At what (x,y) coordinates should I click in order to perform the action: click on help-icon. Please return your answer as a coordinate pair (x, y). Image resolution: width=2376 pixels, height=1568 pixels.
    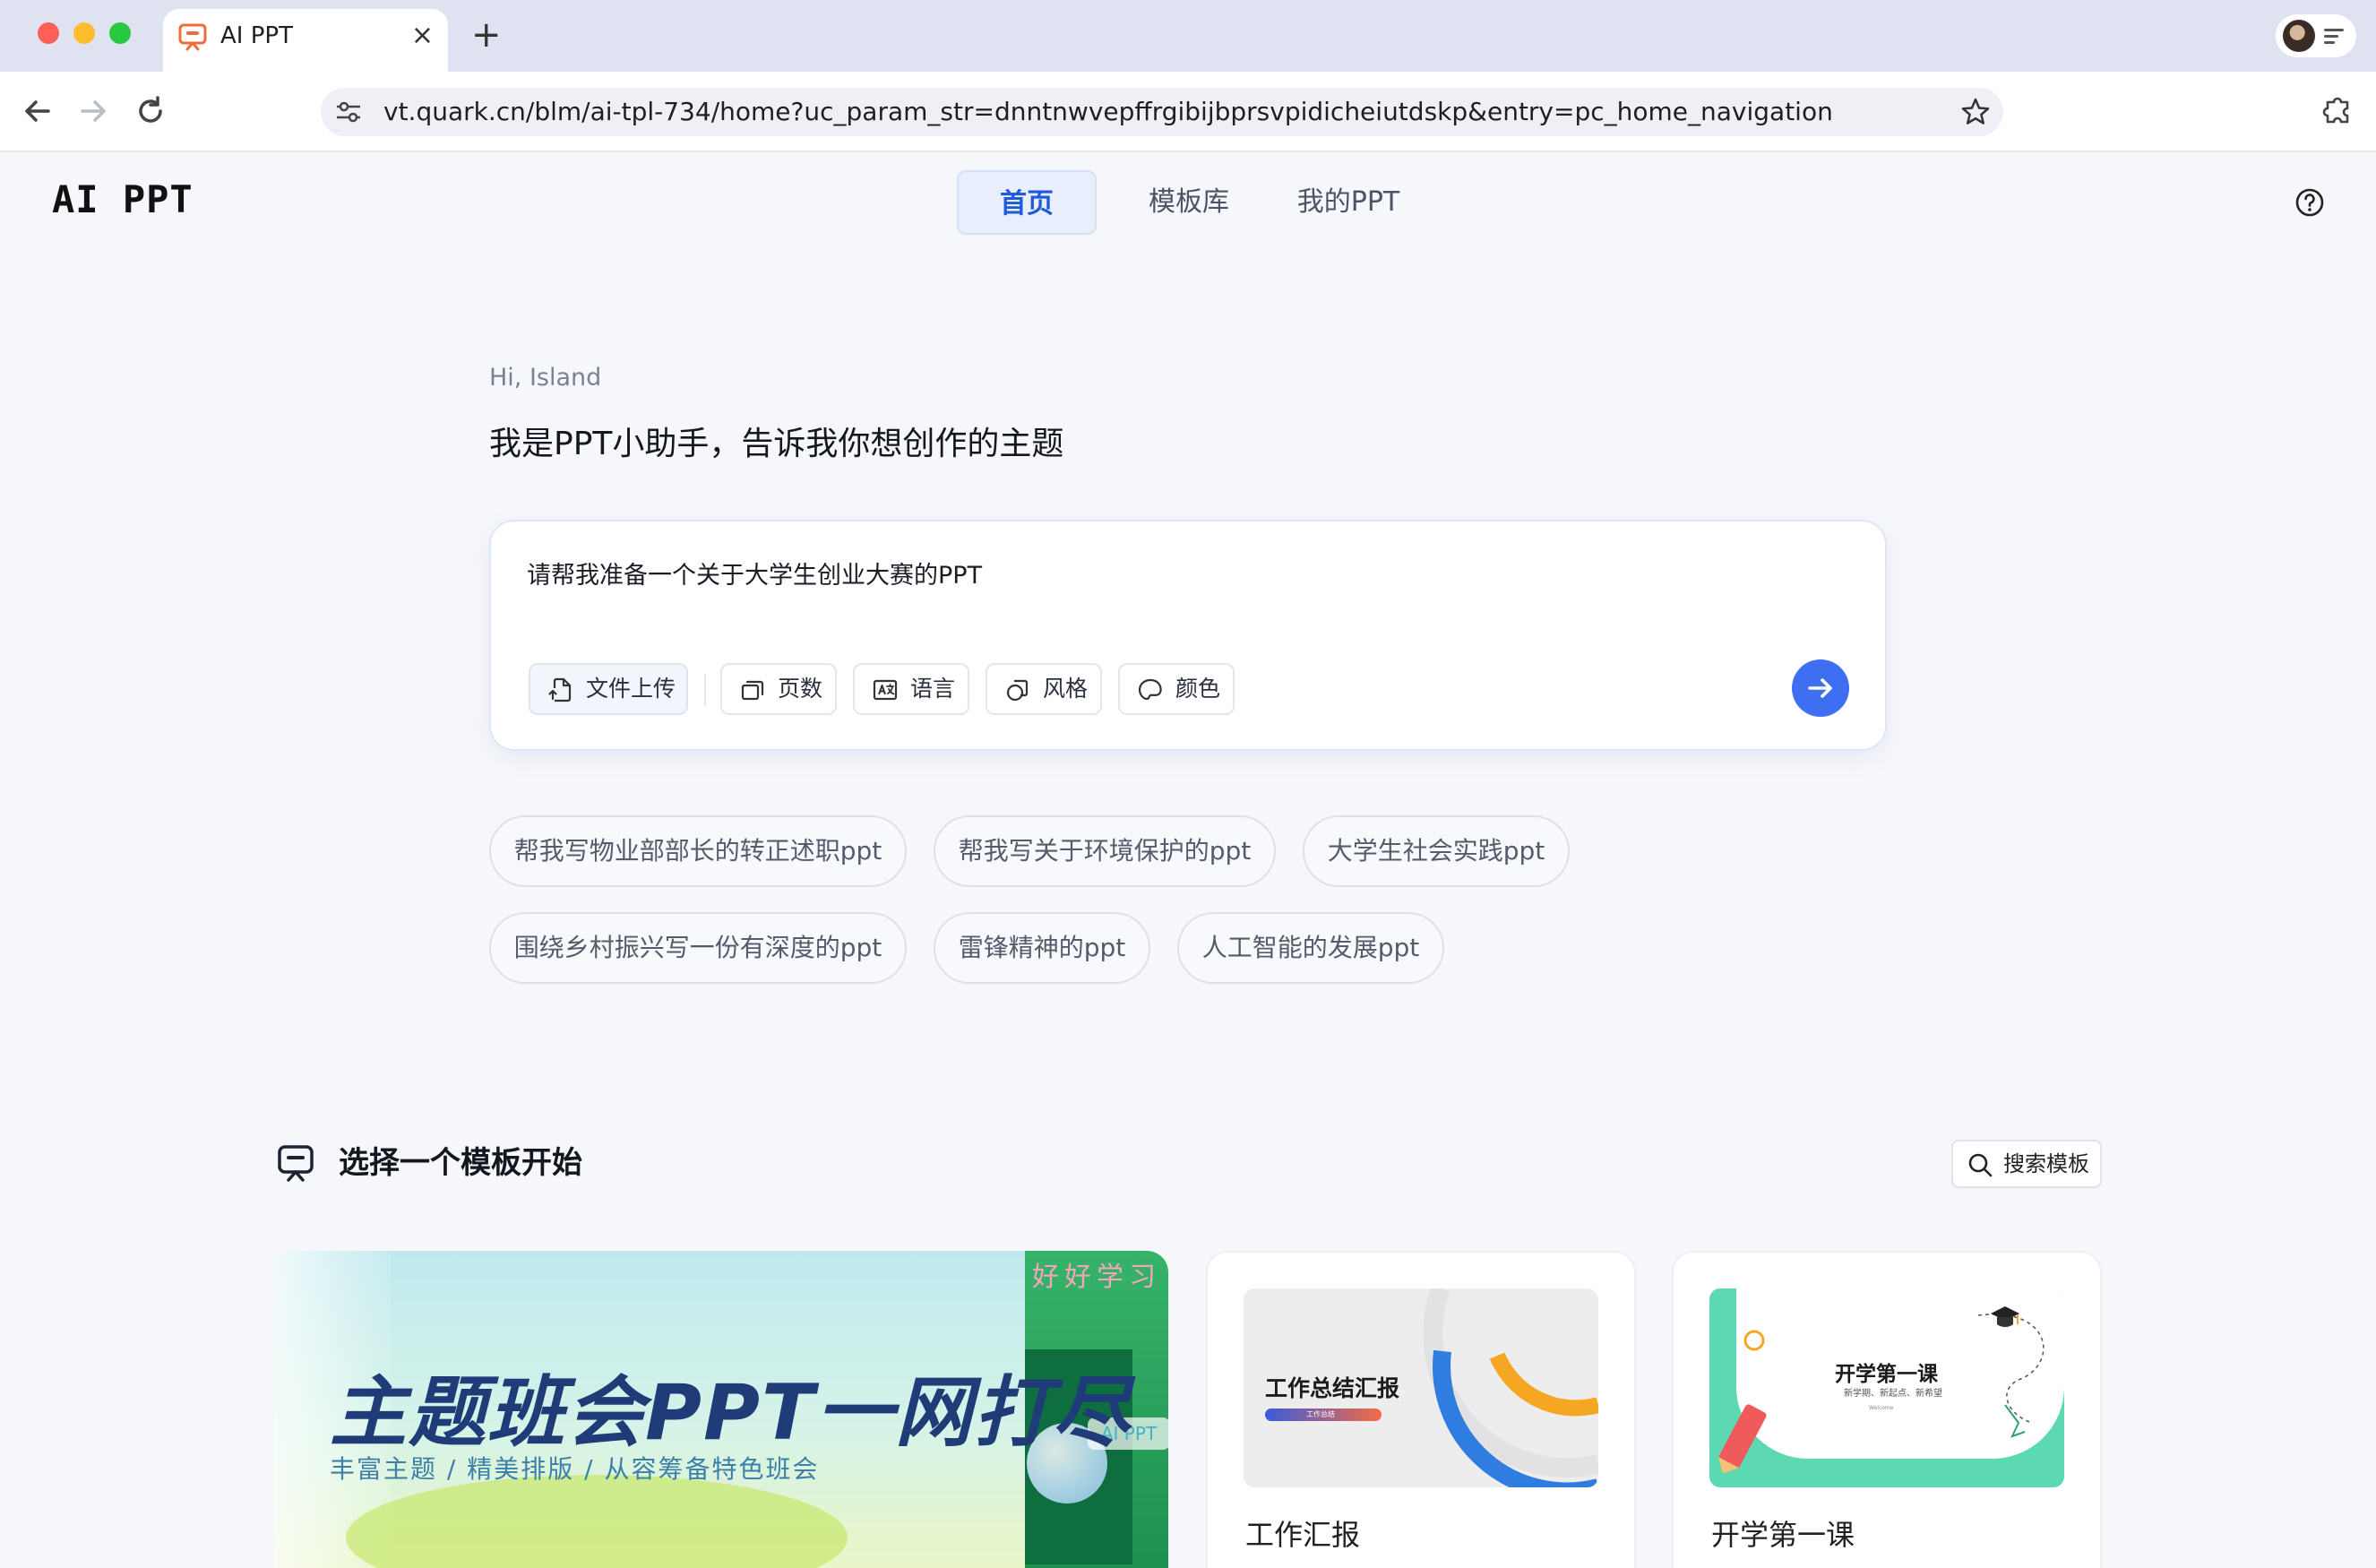
    Looking at the image, I should click on (2310, 203).